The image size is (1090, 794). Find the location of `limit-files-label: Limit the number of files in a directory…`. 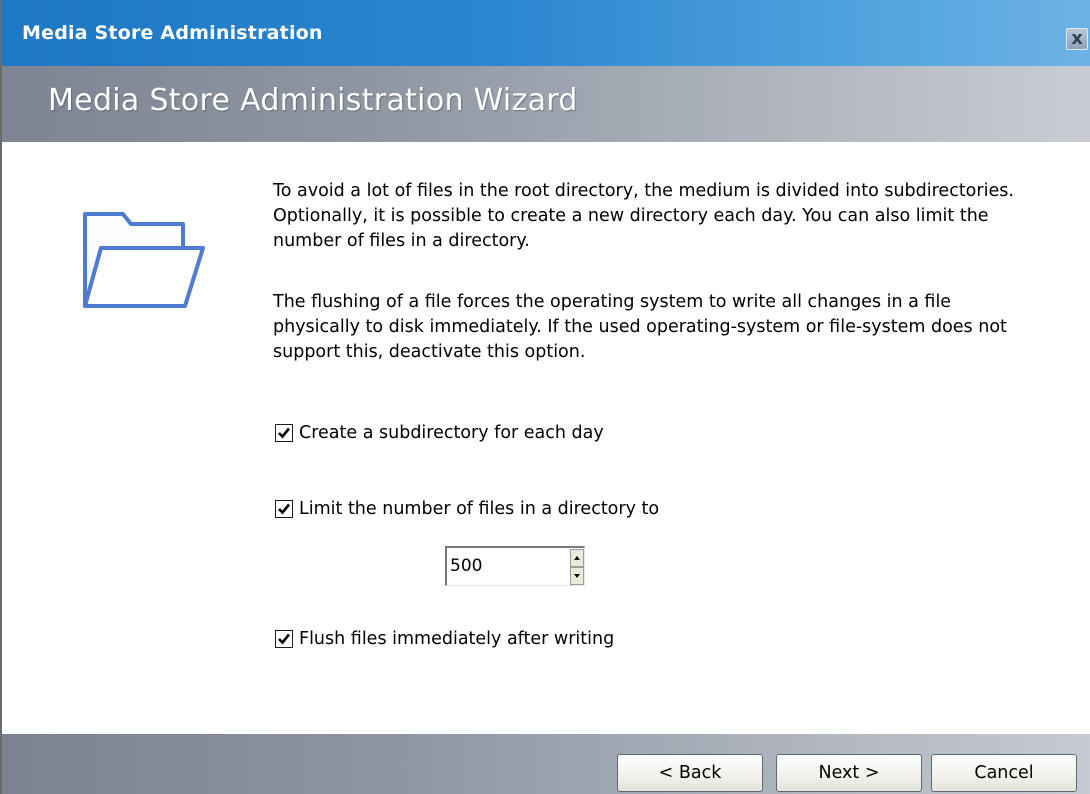

limit-files-label: Limit the number of files in a directory… is located at coordinates (479, 509).